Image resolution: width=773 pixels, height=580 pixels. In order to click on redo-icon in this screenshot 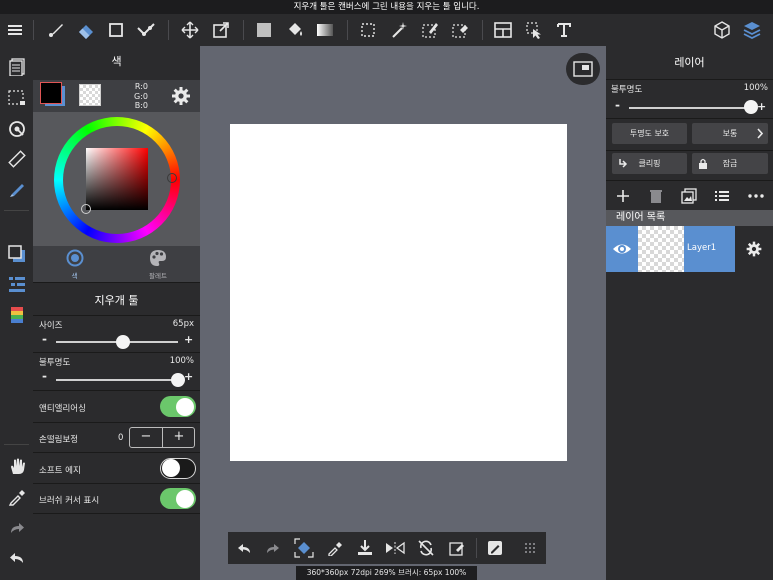, I will do `click(16, 528)`.